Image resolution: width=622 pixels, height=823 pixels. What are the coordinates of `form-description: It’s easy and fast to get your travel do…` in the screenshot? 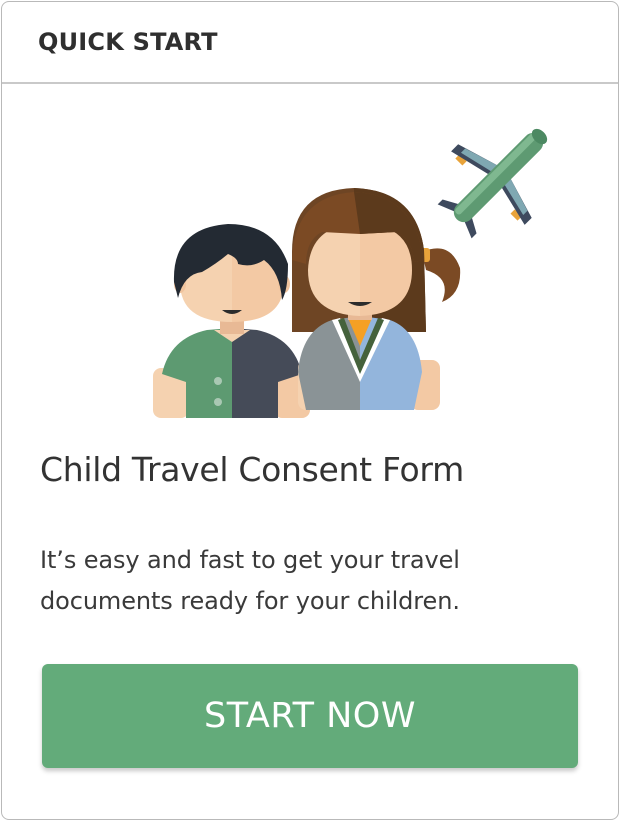 It's located at (310, 581).